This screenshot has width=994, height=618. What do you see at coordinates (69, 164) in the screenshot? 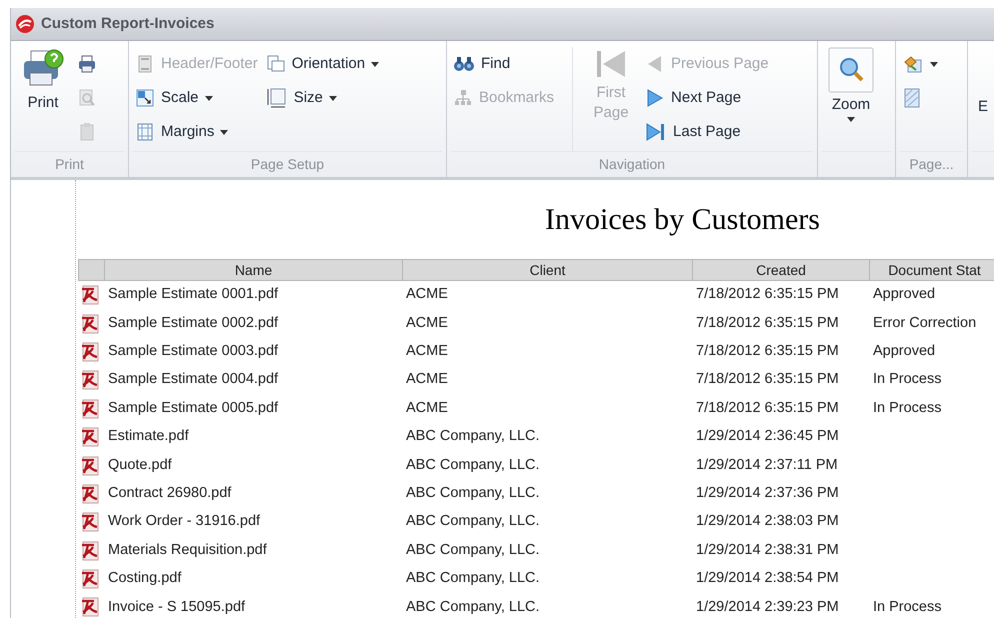
I see `group-label: Print` at bounding box center [69, 164].